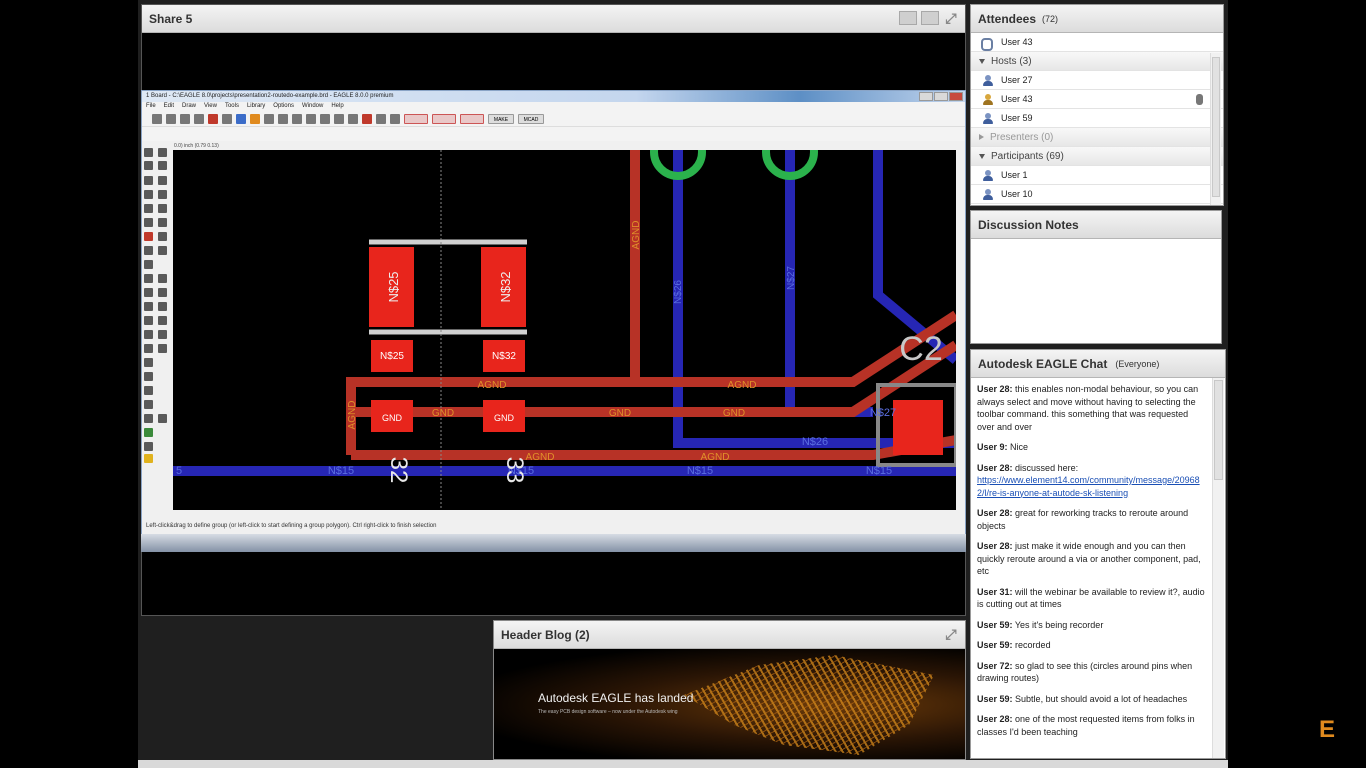 The height and width of the screenshot is (768, 1366). Describe the element at coordinates (227, 118) in the screenshot. I see `board-icon` at that location.